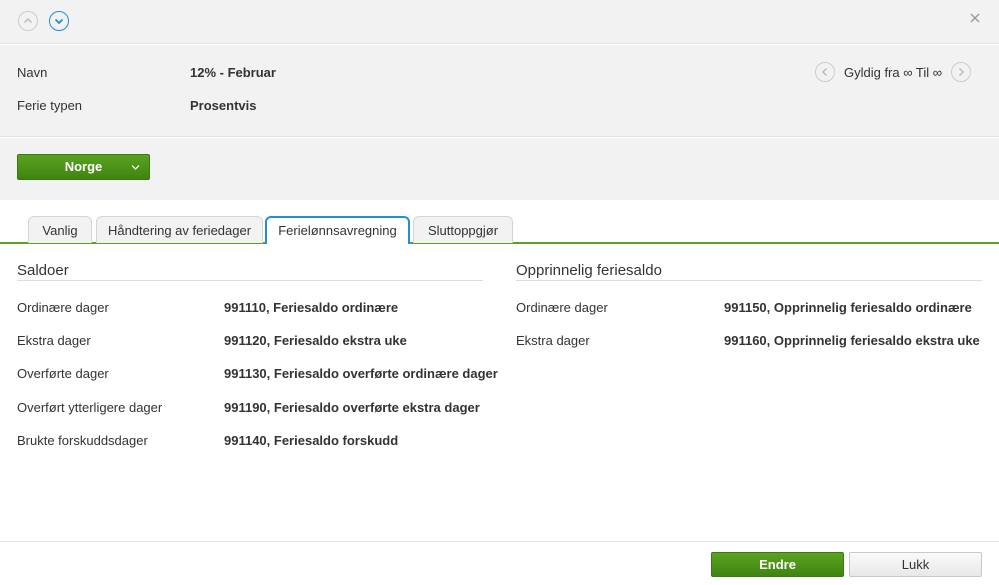  What do you see at coordinates (777, 564) in the screenshot?
I see `edit-button: Endre` at bounding box center [777, 564].